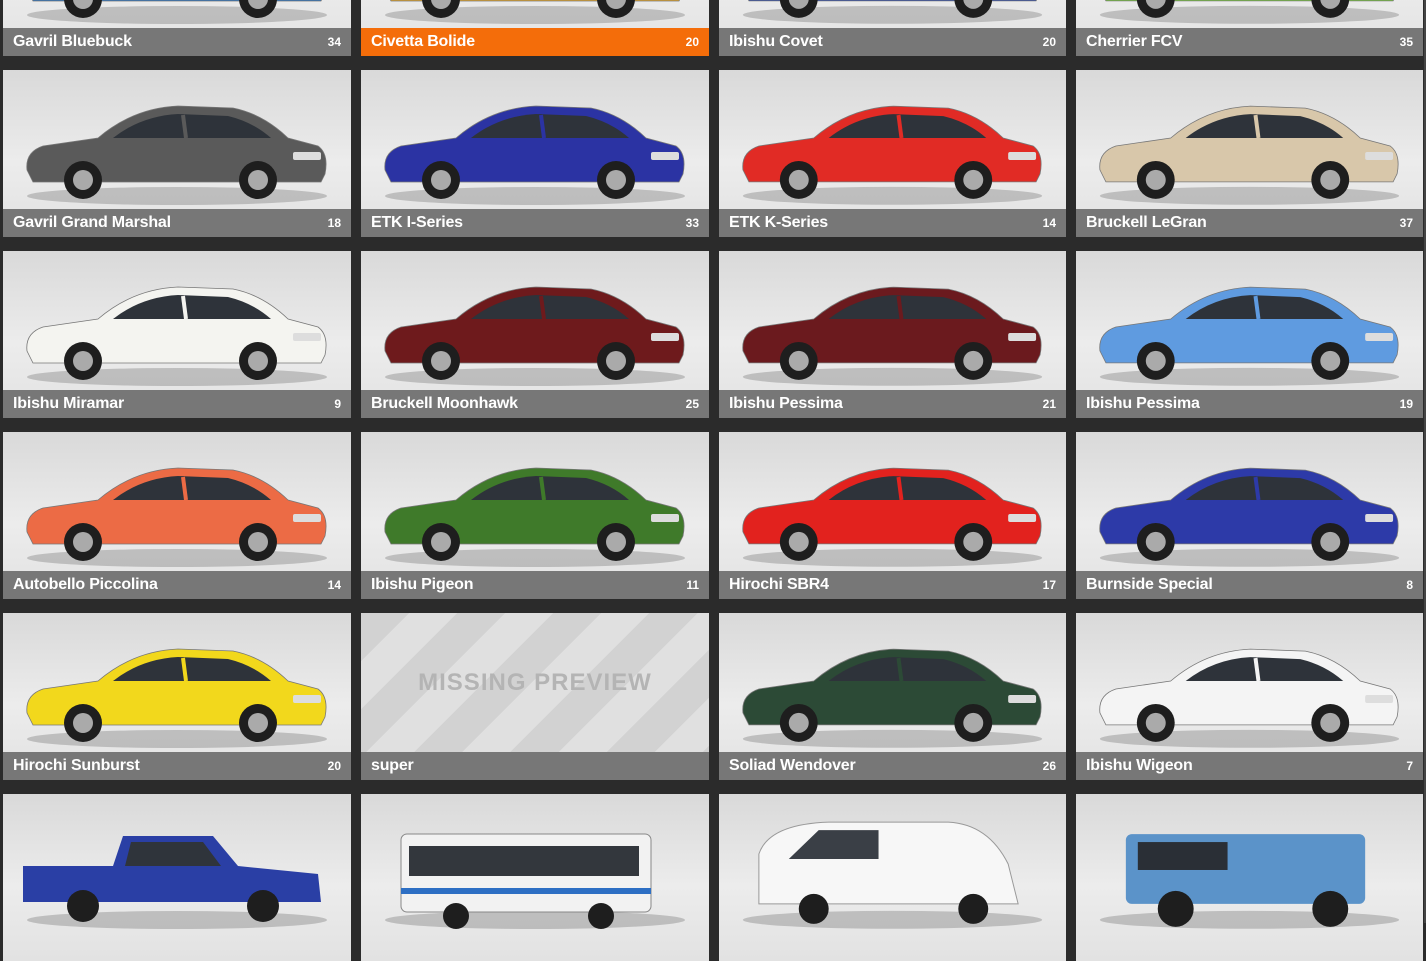  I want to click on vehicle-caption: Ibishu Pessima 21, so click(892, 404).